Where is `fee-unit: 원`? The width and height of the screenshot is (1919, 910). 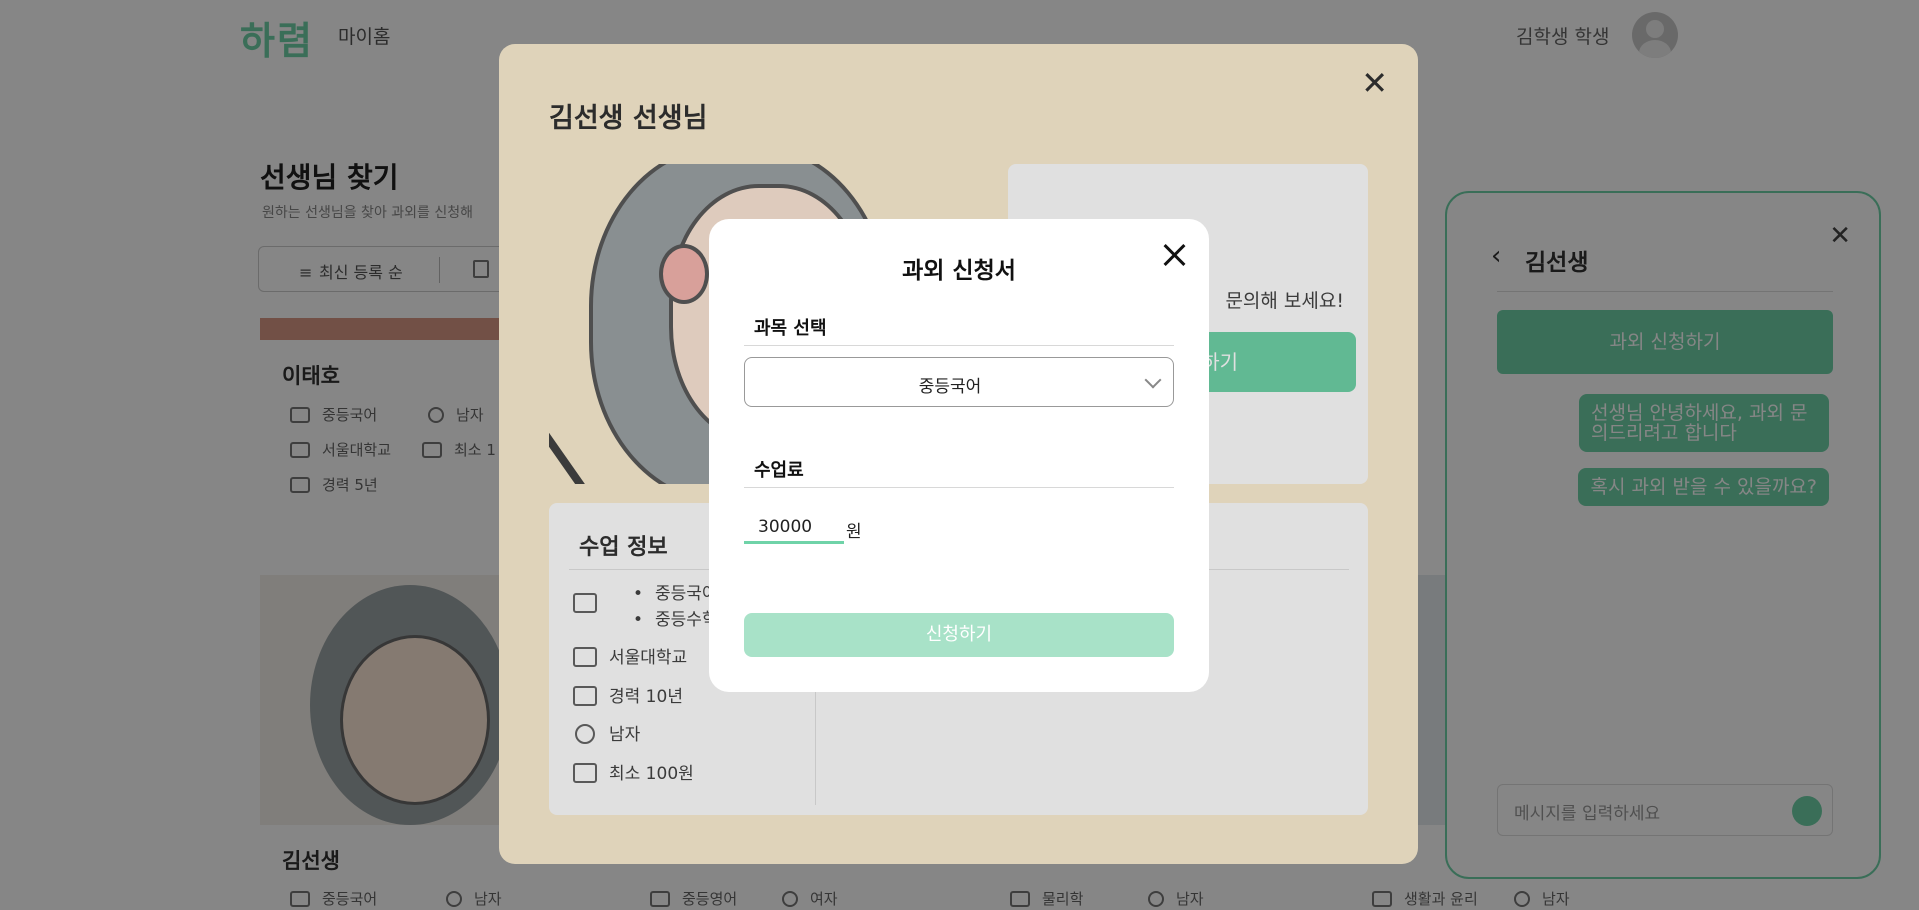 fee-unit: 원 is located at coordinates (854, 532).